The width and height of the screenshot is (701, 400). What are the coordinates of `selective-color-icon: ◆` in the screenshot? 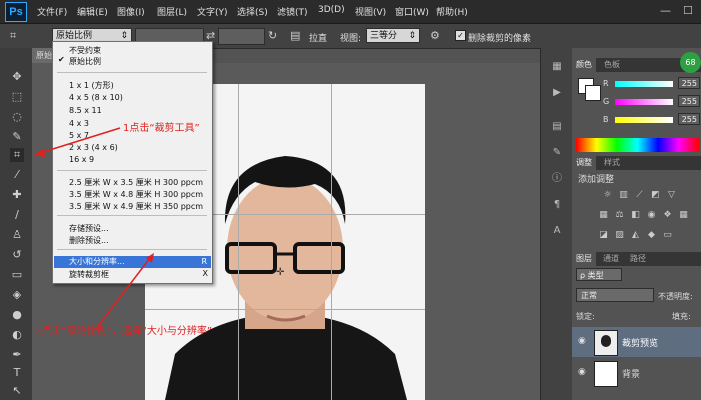 It's located at (651, 235).